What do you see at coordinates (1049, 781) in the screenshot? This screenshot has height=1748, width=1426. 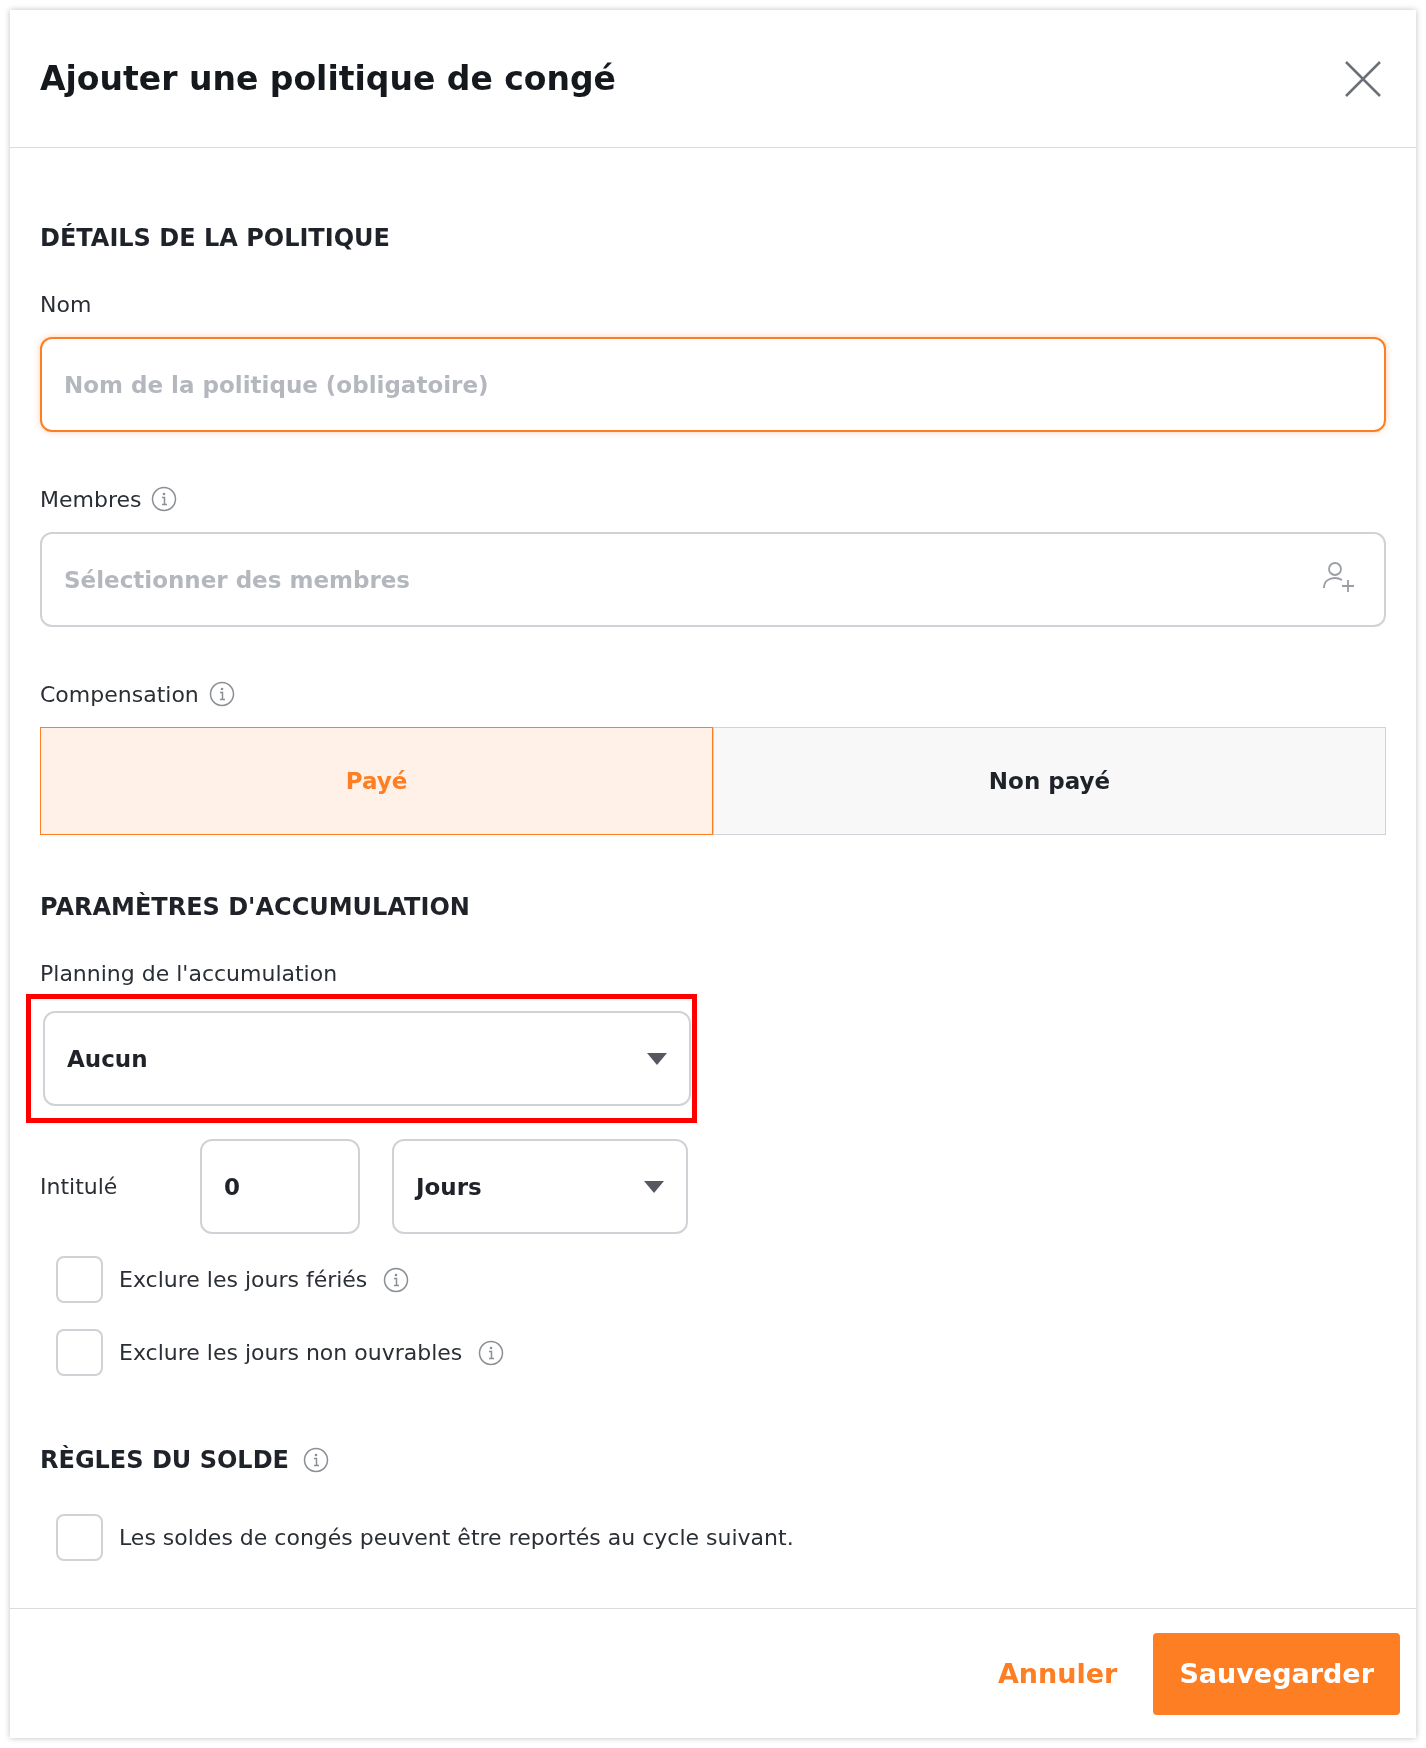 I see `compensation-option: Non payé` at bounding box center [1049, 781].